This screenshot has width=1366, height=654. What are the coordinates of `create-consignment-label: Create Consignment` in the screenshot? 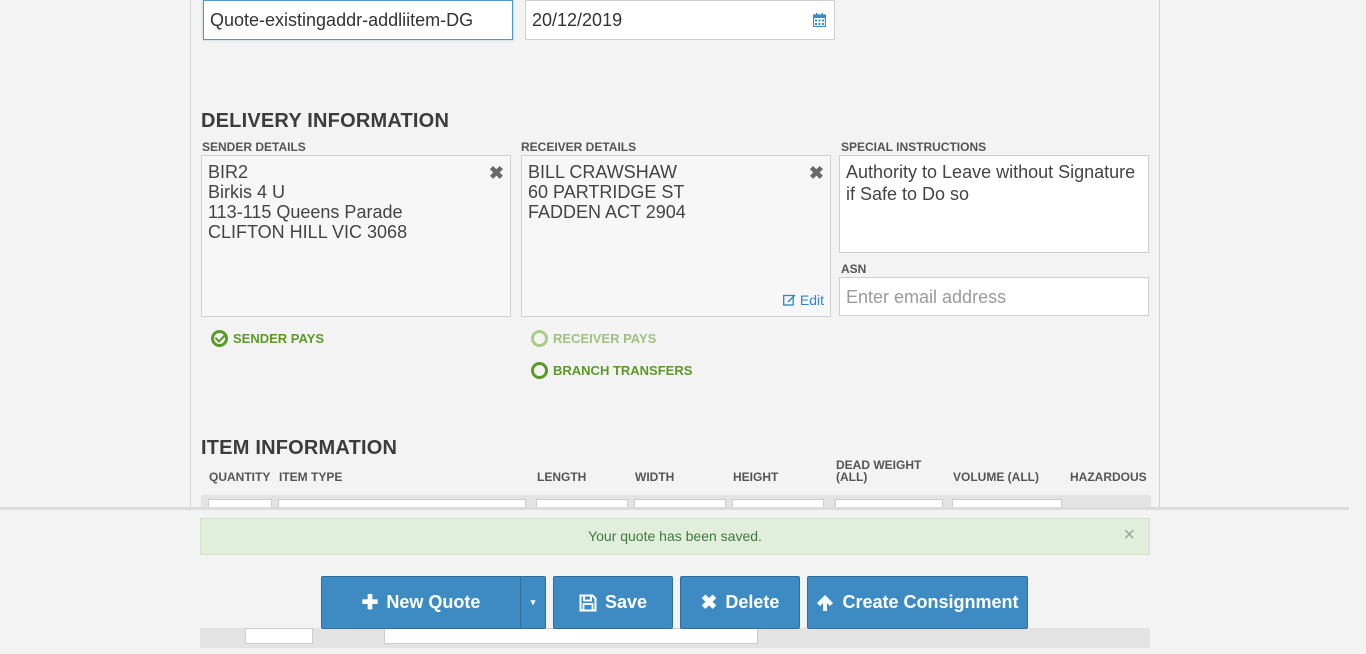 It's located at (930, 602).